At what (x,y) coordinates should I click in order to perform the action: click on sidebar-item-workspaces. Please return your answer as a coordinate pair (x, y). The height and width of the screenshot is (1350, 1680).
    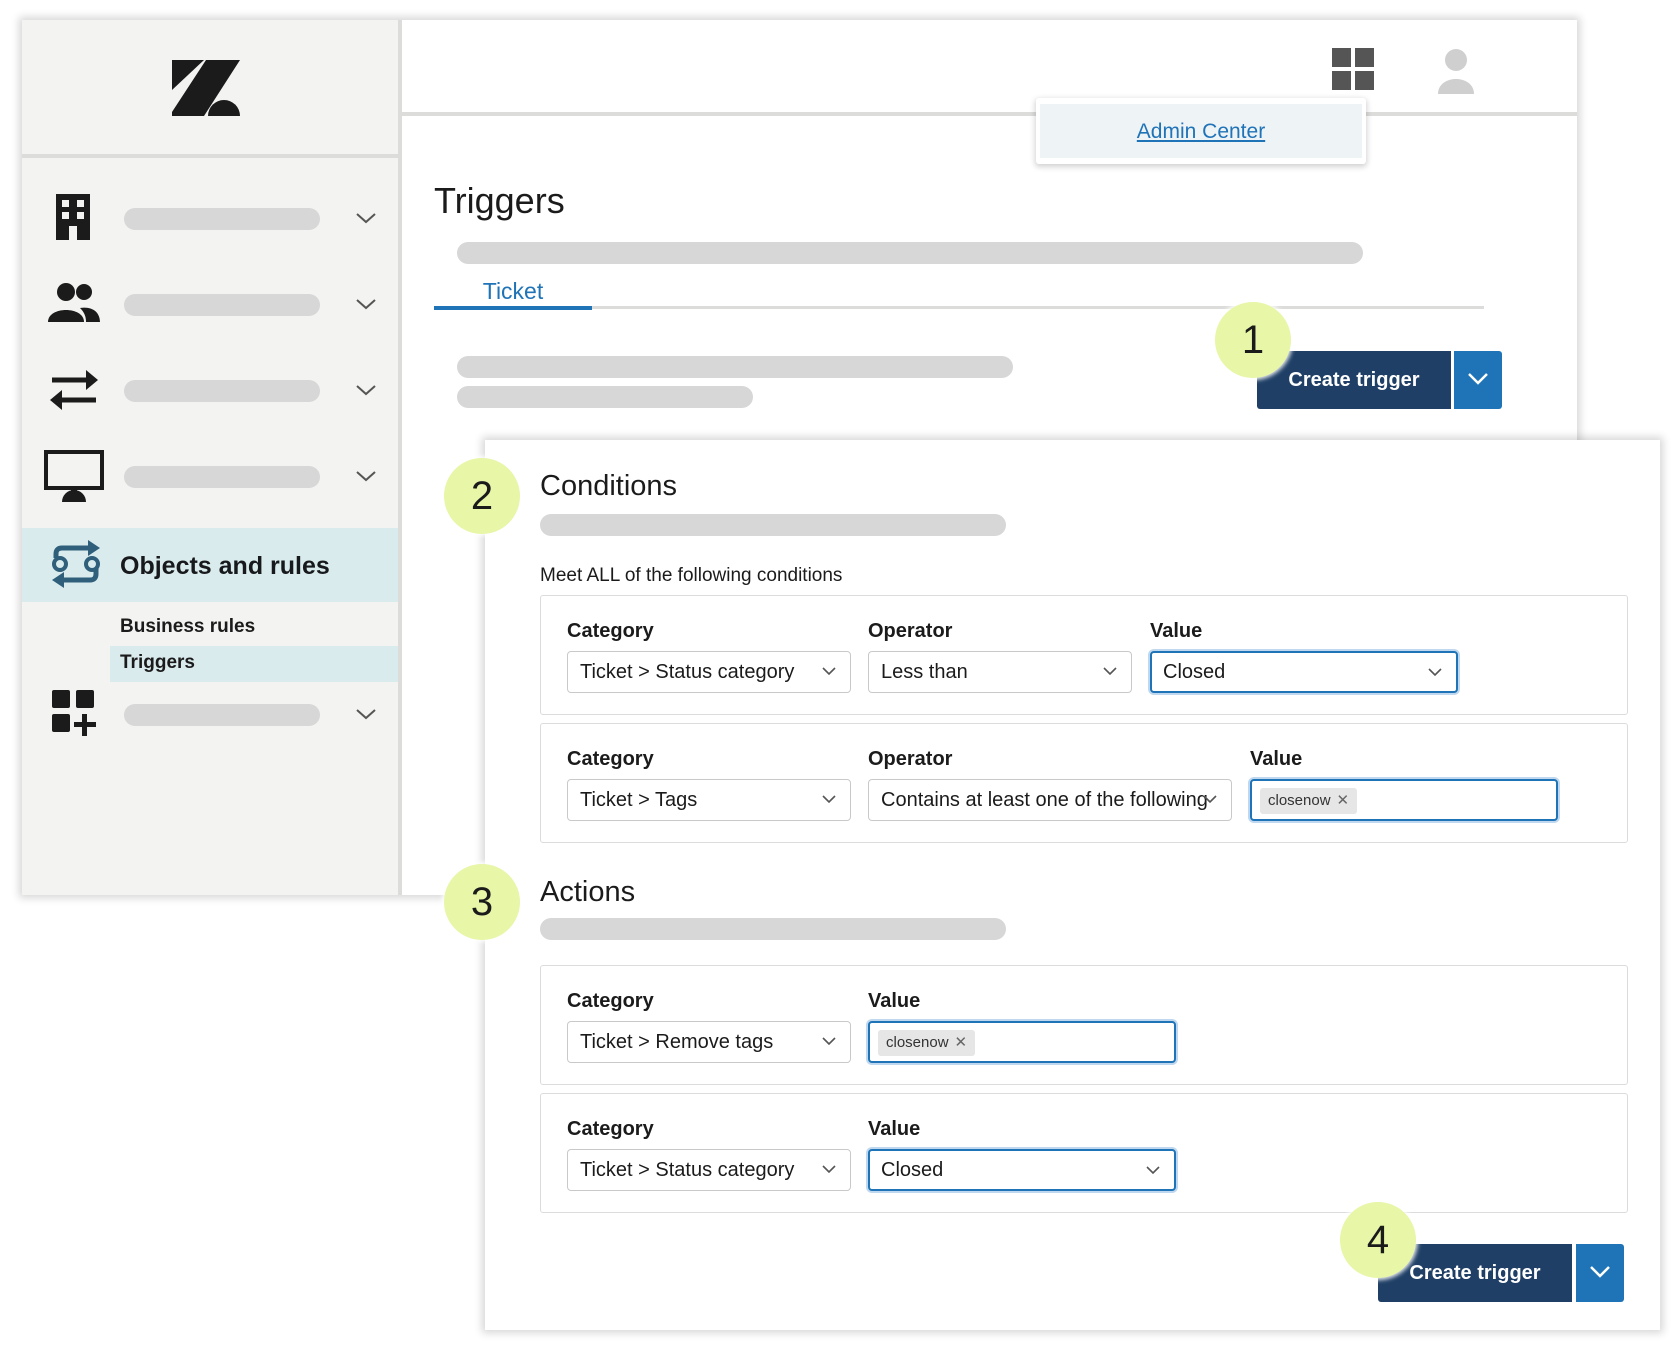
    Looking at the image, I should click on (210, 476).